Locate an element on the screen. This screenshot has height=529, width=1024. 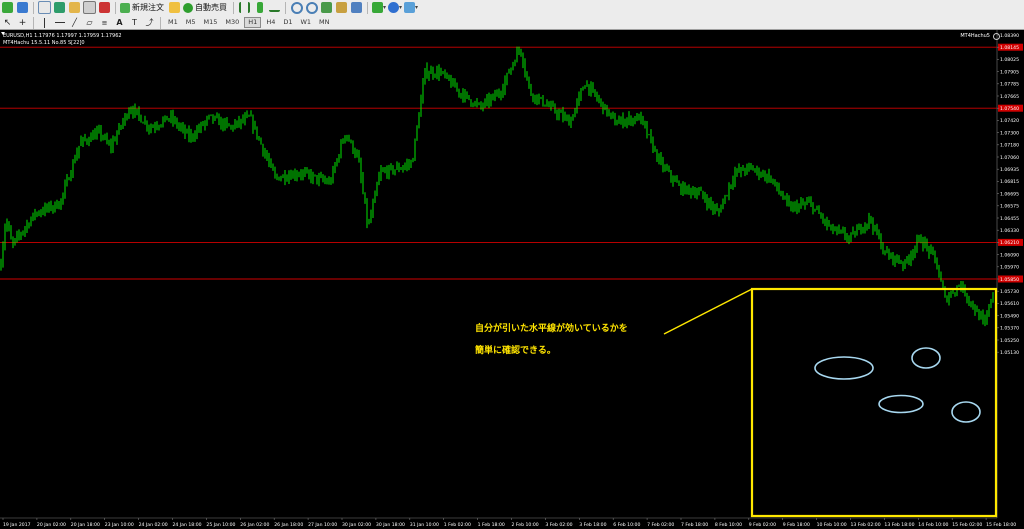
timeframe-d1-button: D1 is located at coordinates (287, 22).